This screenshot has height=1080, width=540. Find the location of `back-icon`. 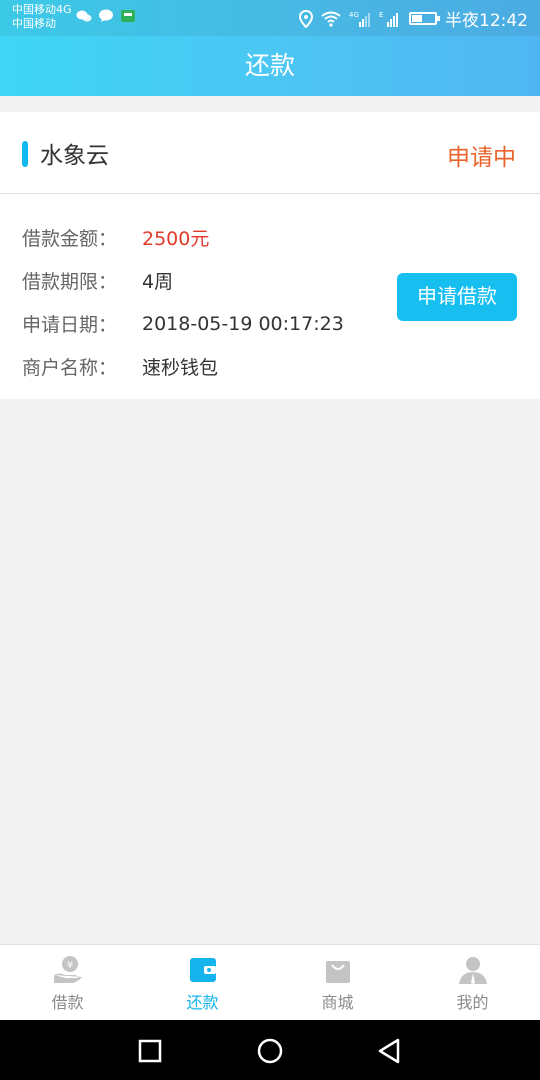

back-icon is located at coordinates (390, 1051).